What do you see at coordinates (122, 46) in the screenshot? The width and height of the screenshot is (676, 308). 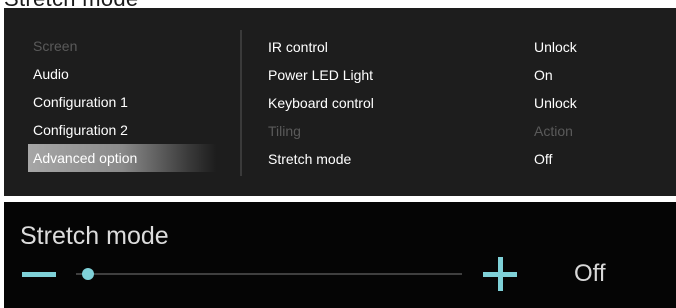 I see `category-item-screen: Screen` at bounding box center [122, 46].